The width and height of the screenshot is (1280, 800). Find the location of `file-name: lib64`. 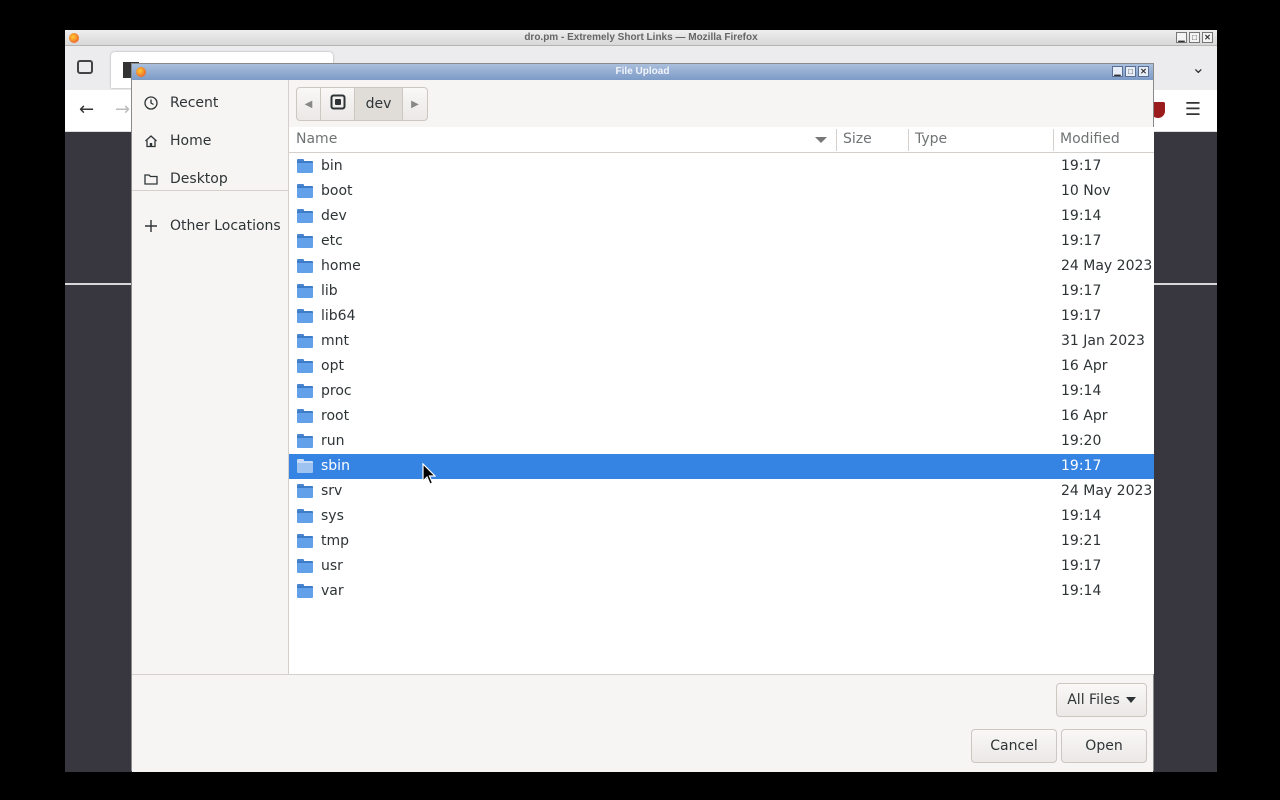

file-name: lib64 is located at coordinates (338, 316).